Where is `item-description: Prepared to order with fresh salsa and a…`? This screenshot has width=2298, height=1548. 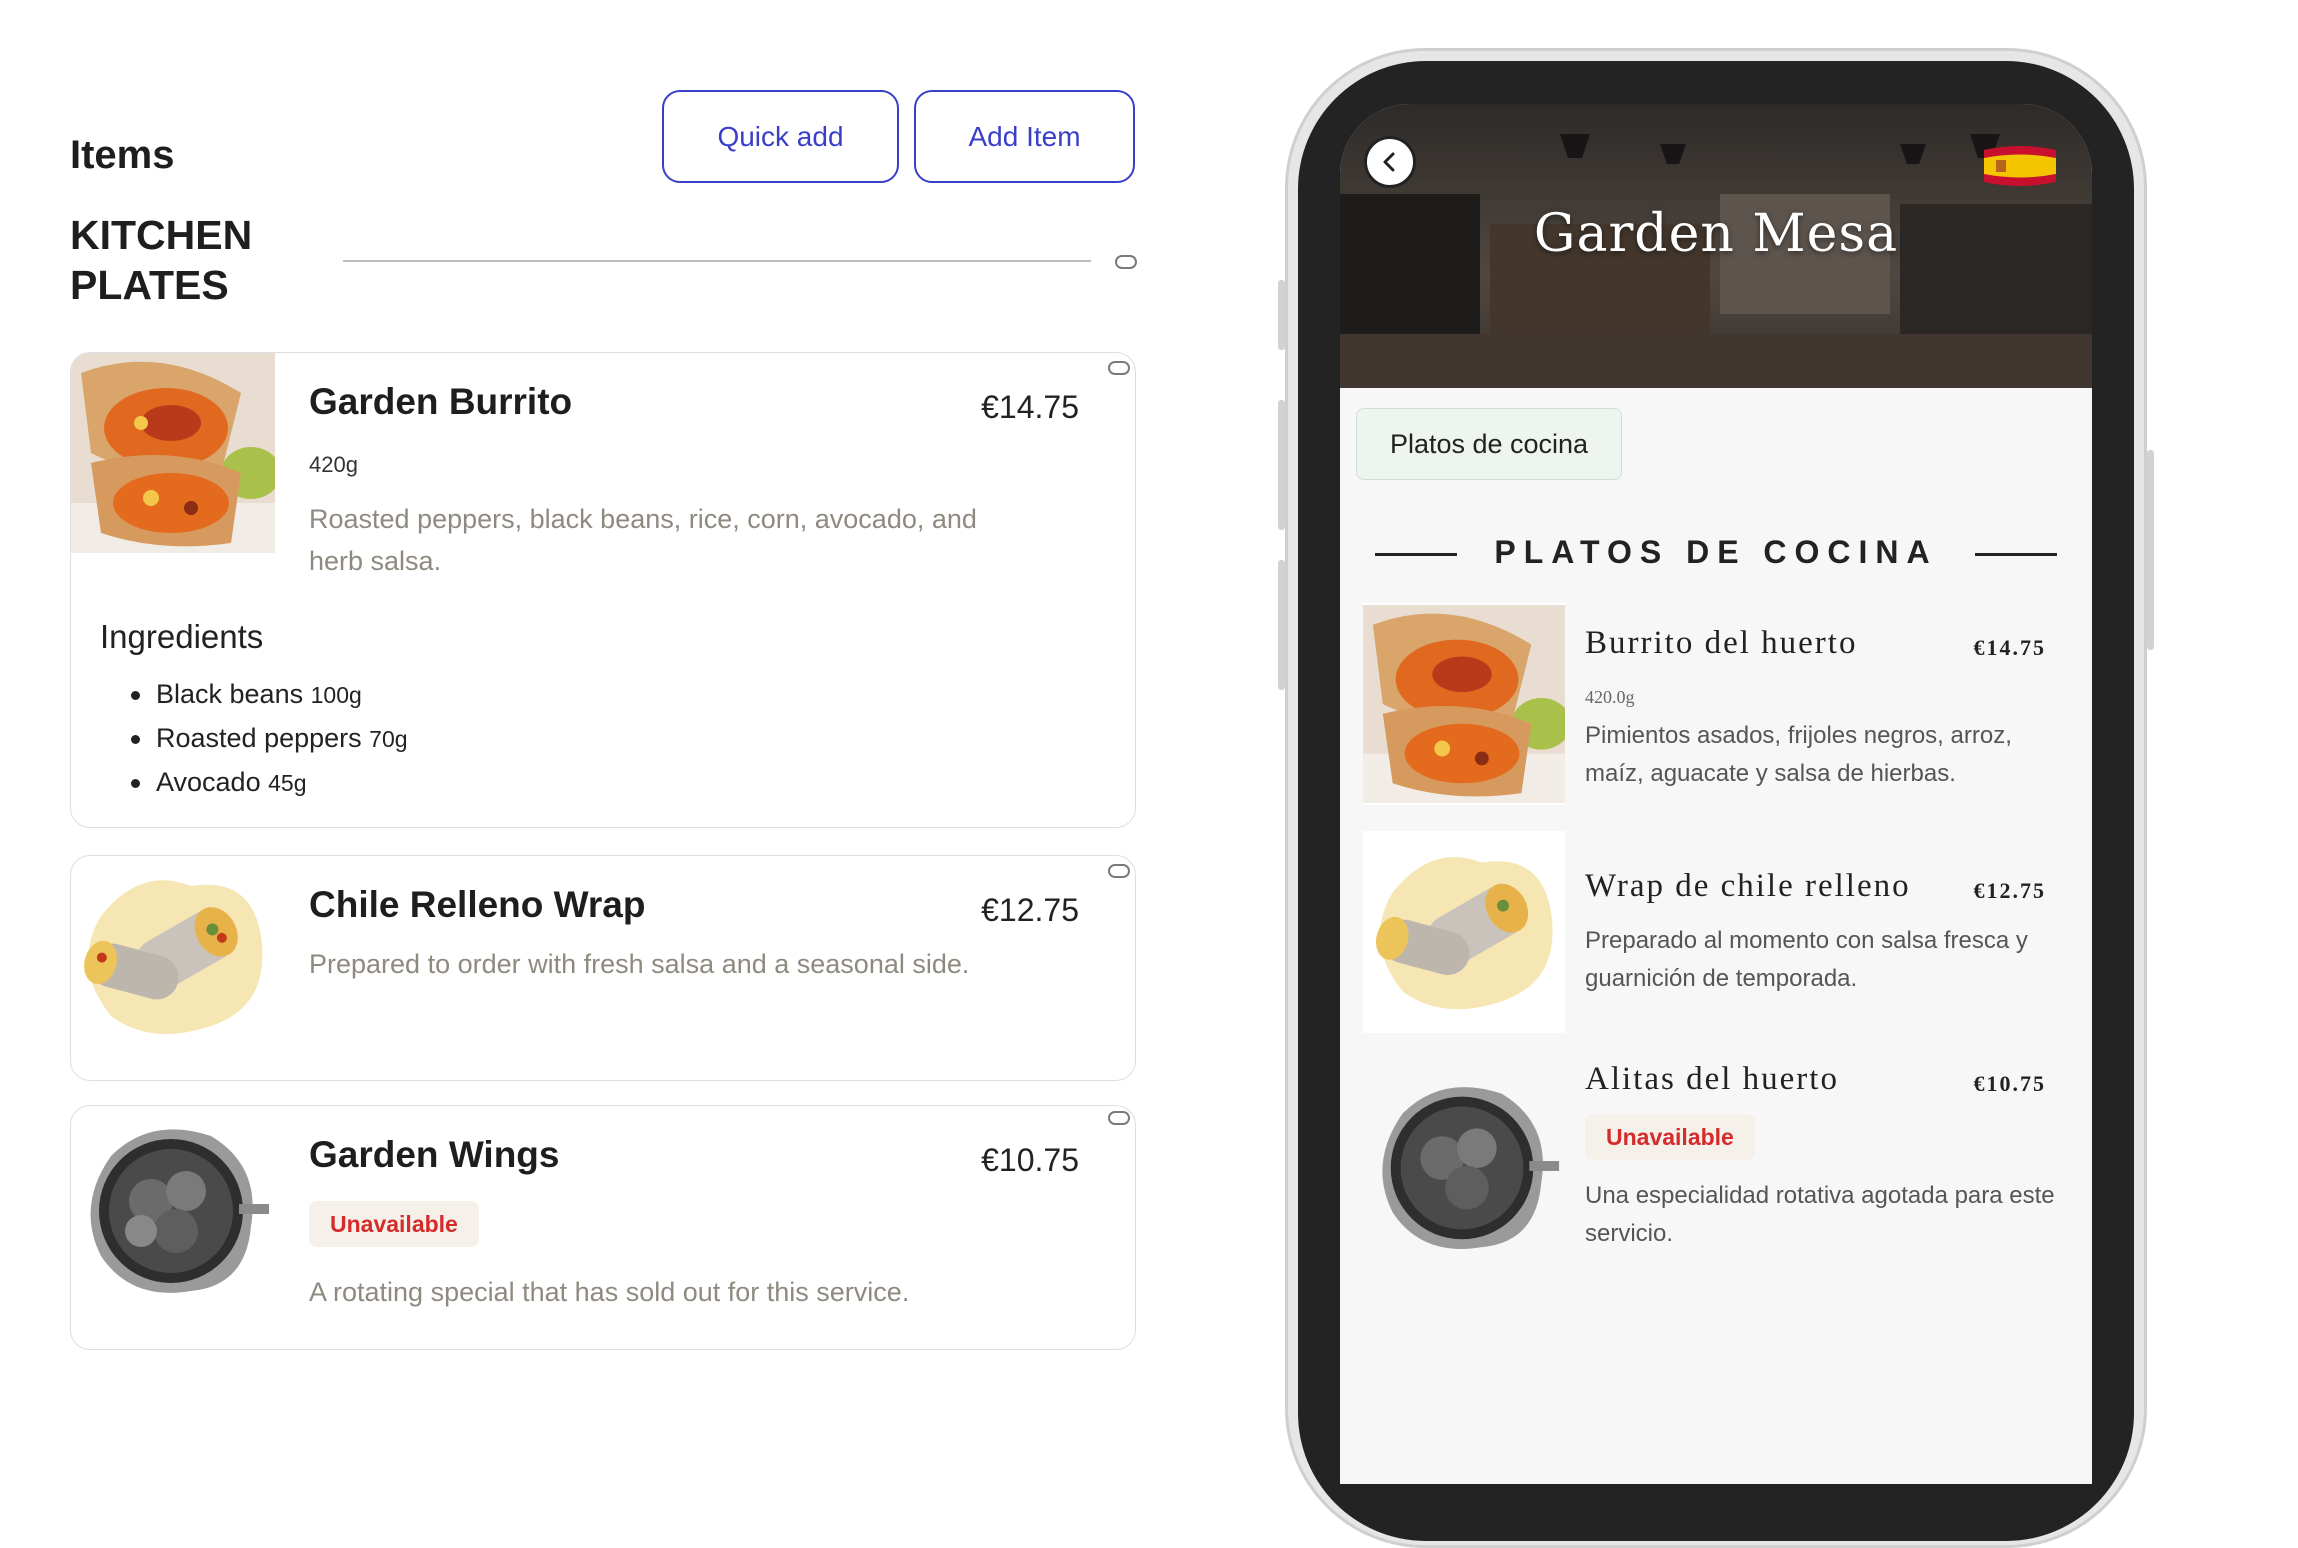
item-description: Prepared to order with fresh salsa and a… is located at coordinates (639, 964).